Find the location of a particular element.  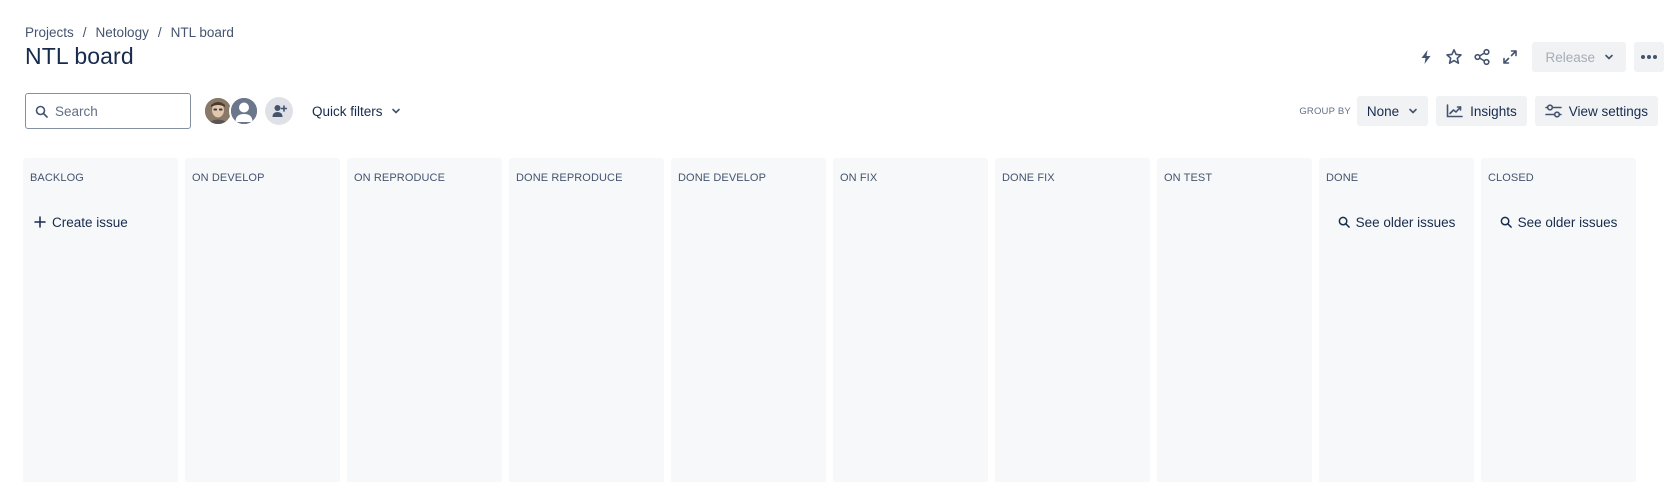

column-title: DONE is located at coordinates (1342, 178).